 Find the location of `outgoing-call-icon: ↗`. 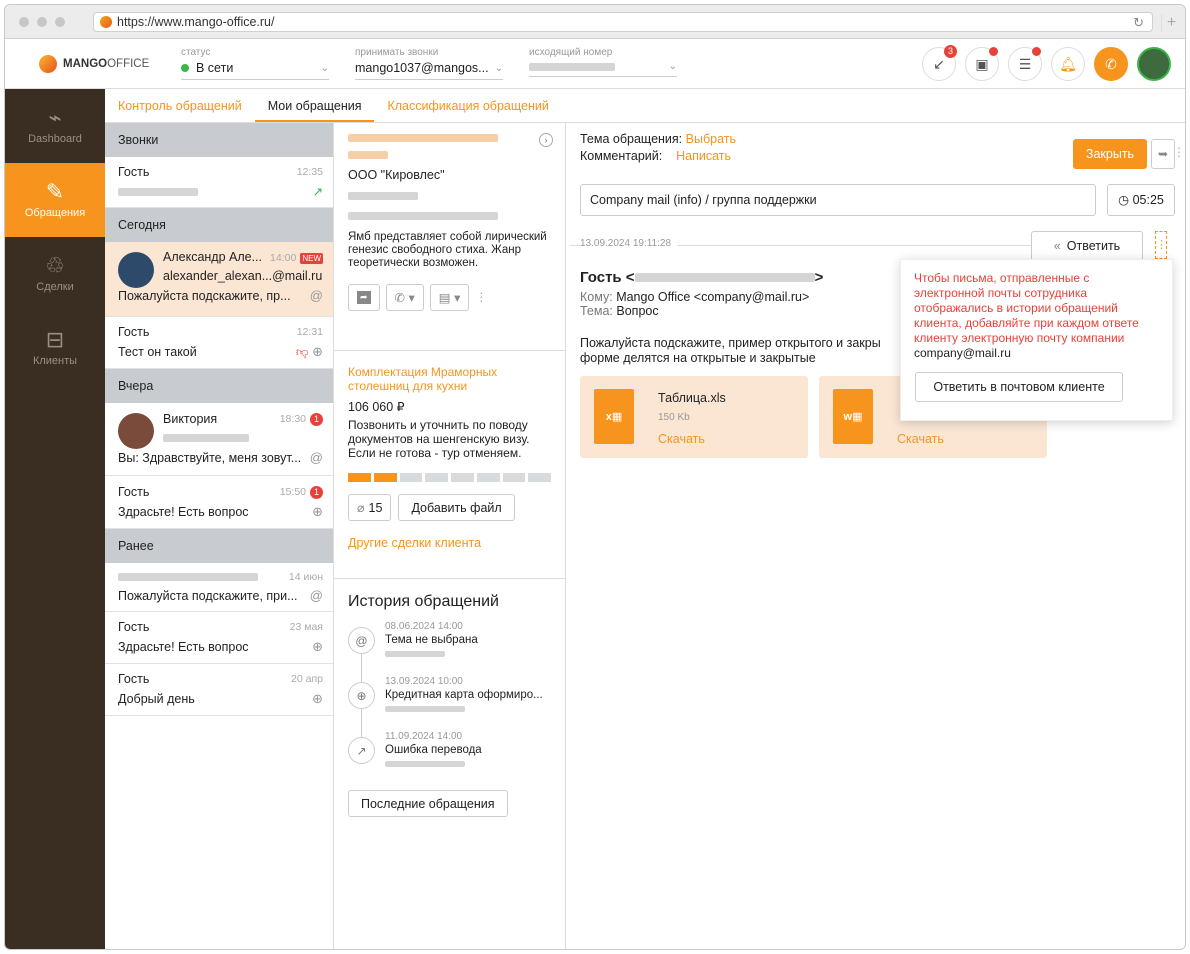

outgoing-call-icon: ↗ is located at coordinates (317, 192).